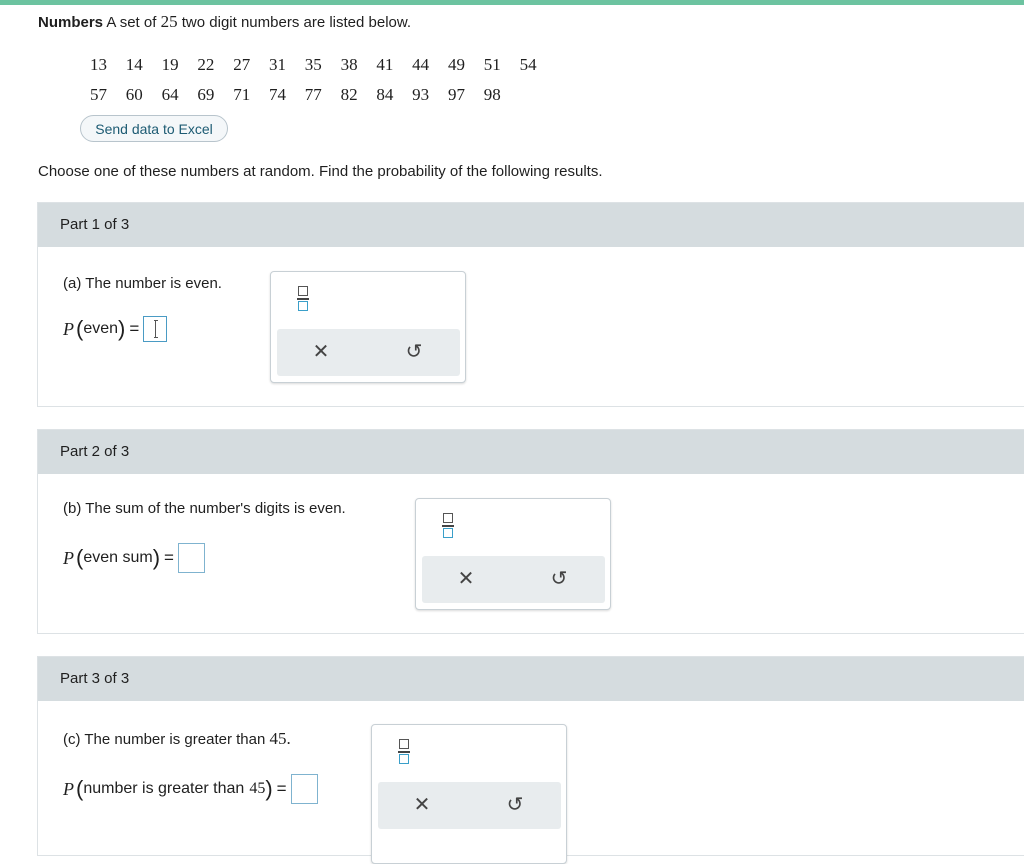 This screenshot has height=864, width=1024. Describe the element at coordinates (101, 328) in the screenshot. I see `probability-argument: even` at that location.